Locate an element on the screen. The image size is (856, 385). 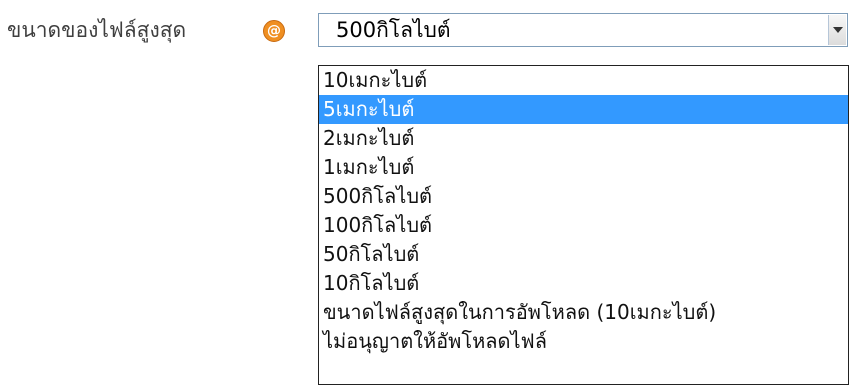
dropdown-option: ไม่อนุญาตให้อัพโหลดไฟล์ is located at coordinates (583, 341).